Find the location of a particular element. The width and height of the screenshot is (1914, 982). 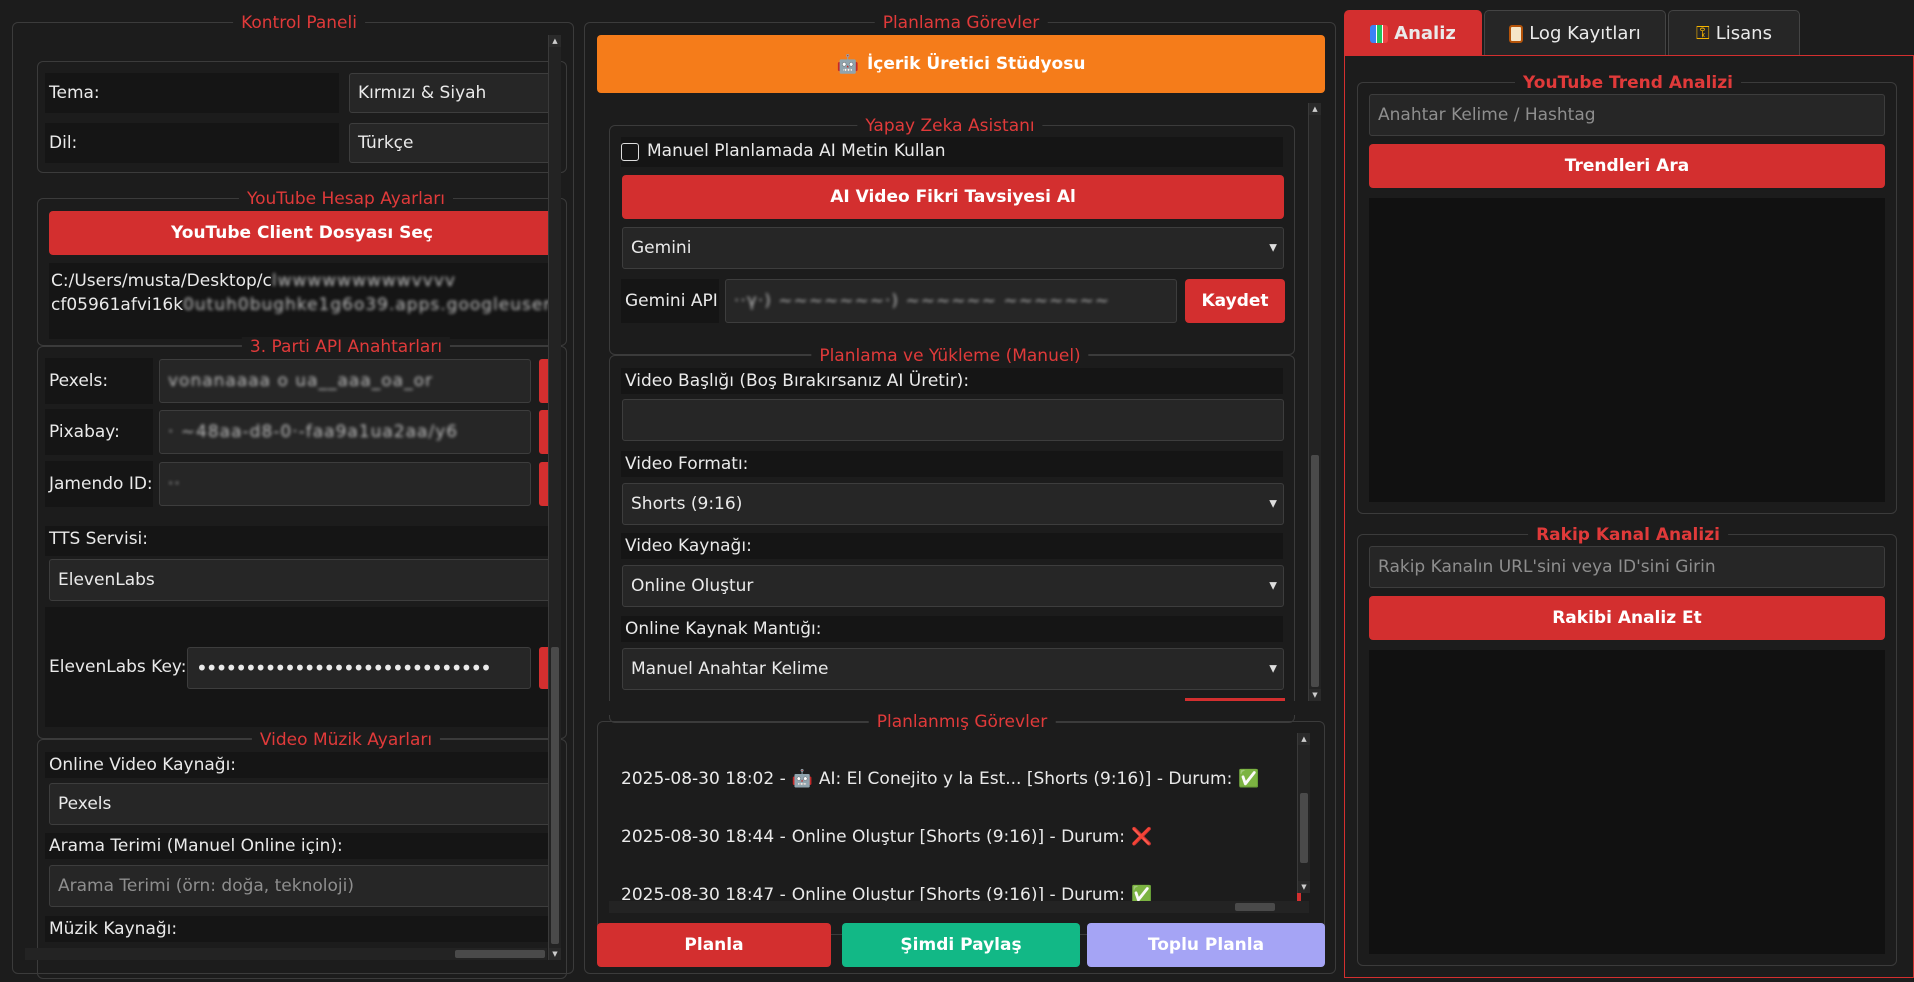

left-panel-hscroll is located at coordinates (286, 954).